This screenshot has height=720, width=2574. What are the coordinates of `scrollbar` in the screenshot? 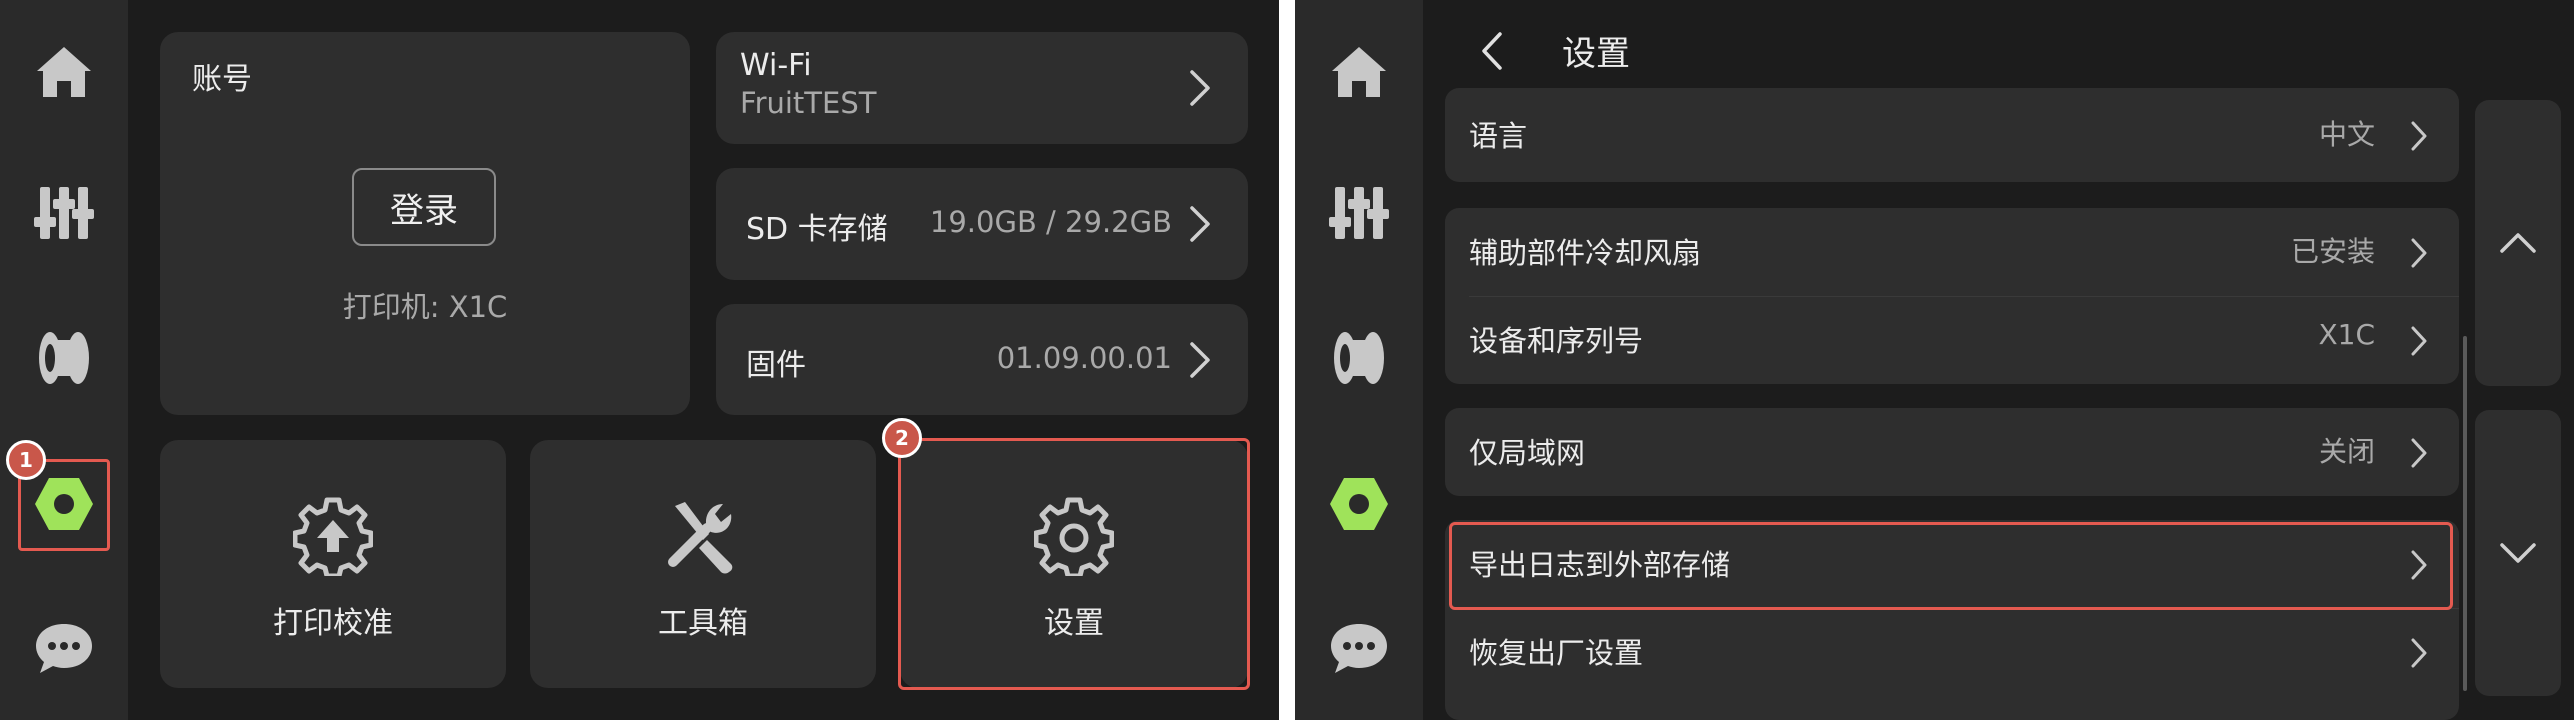 It's located at (2465, 396).